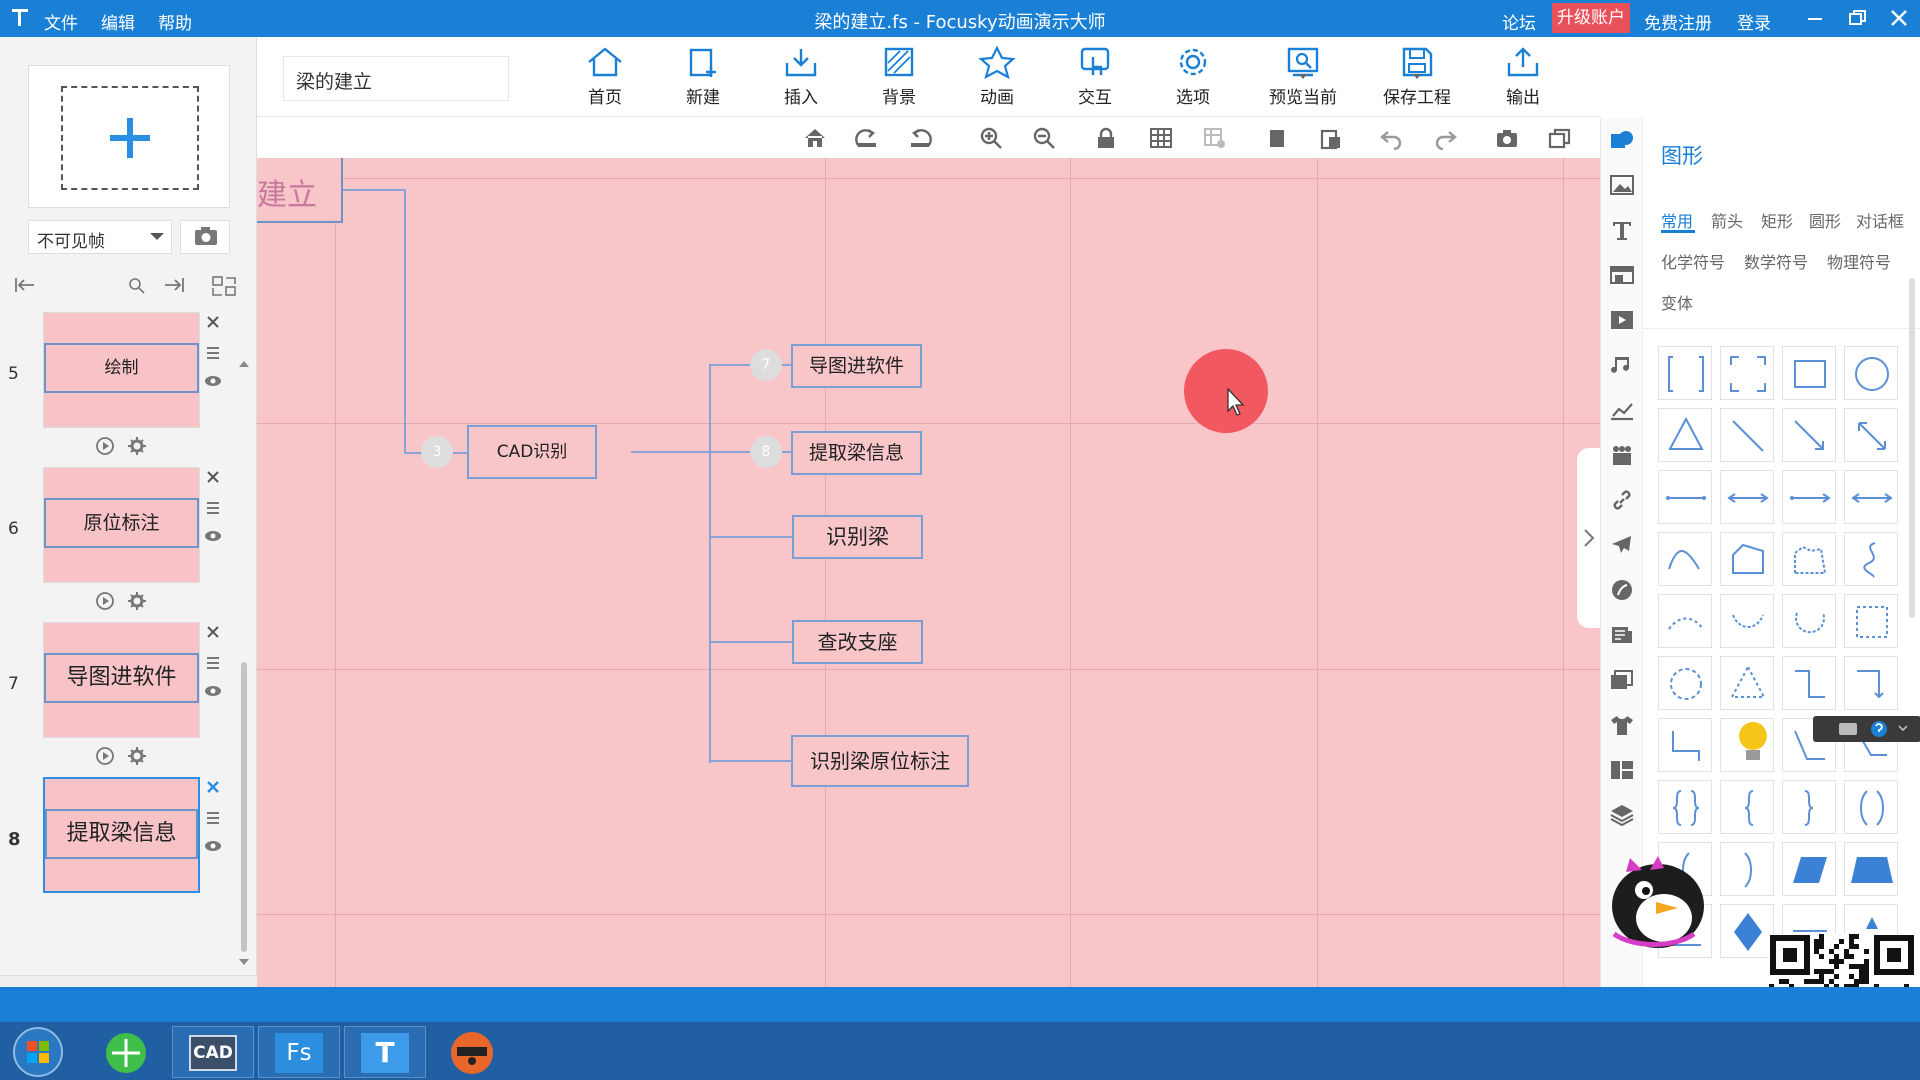 The image size is (1920, 1080). I want to click on tab-dialogs: 对话框, so click(1880, 220).